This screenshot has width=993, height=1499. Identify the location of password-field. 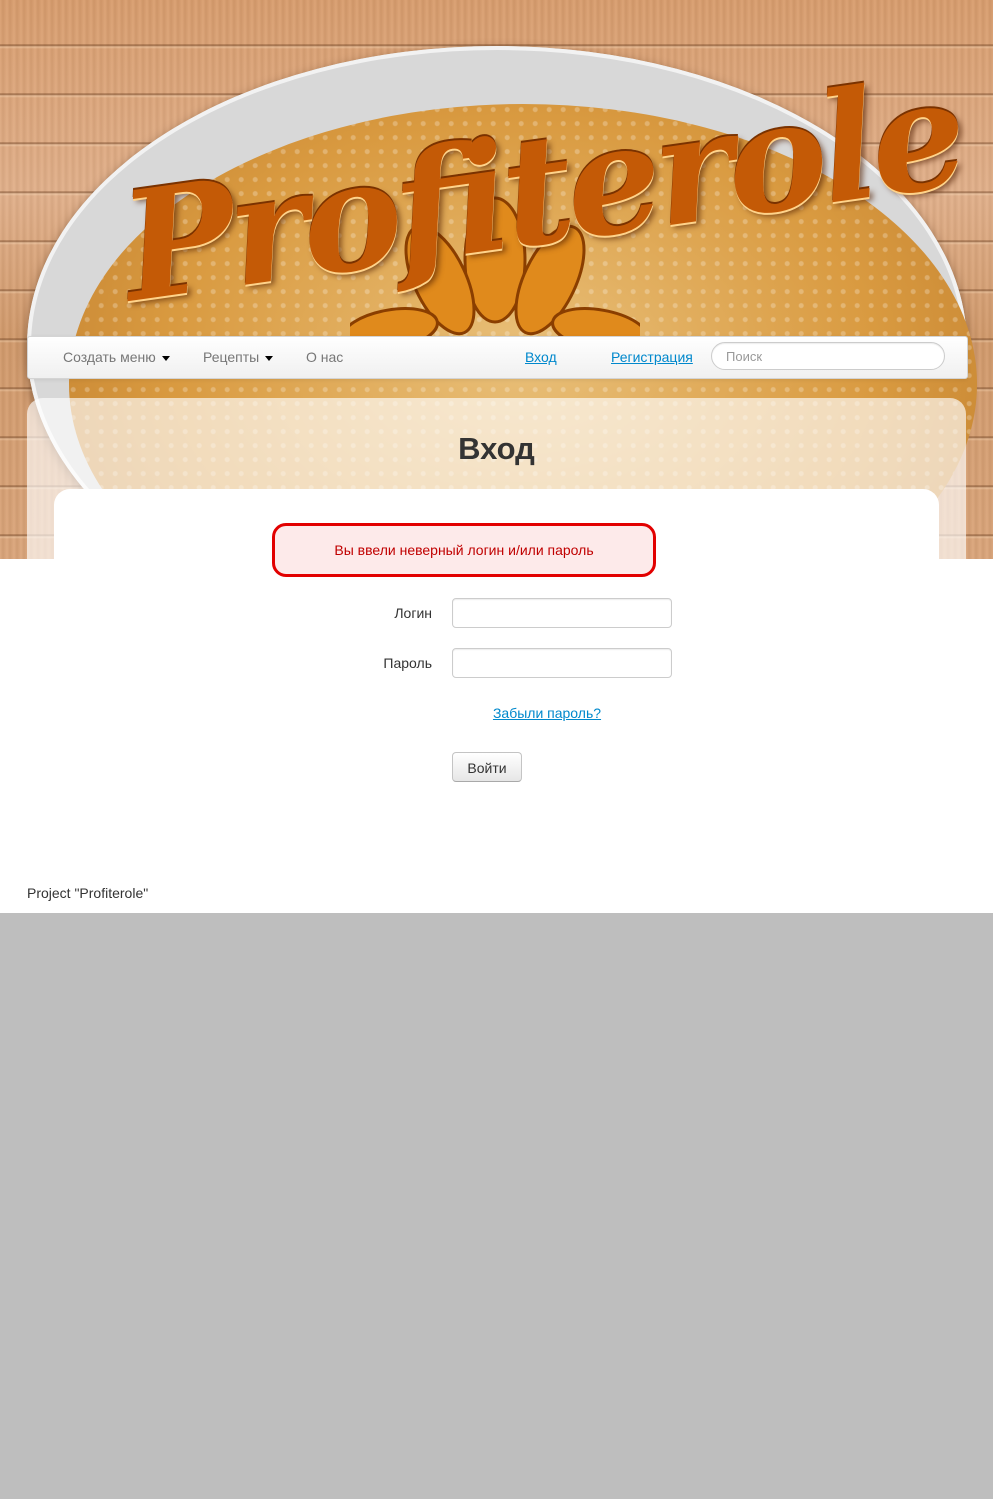
(562, 663).